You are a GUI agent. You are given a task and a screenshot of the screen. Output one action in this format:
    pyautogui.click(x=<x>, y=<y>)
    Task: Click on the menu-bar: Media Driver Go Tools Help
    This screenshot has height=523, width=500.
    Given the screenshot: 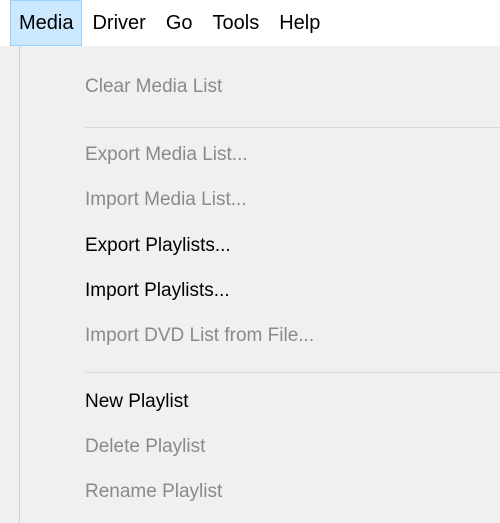 What is the action you would take?
    pyautogui.click(x=250, y=23)
    